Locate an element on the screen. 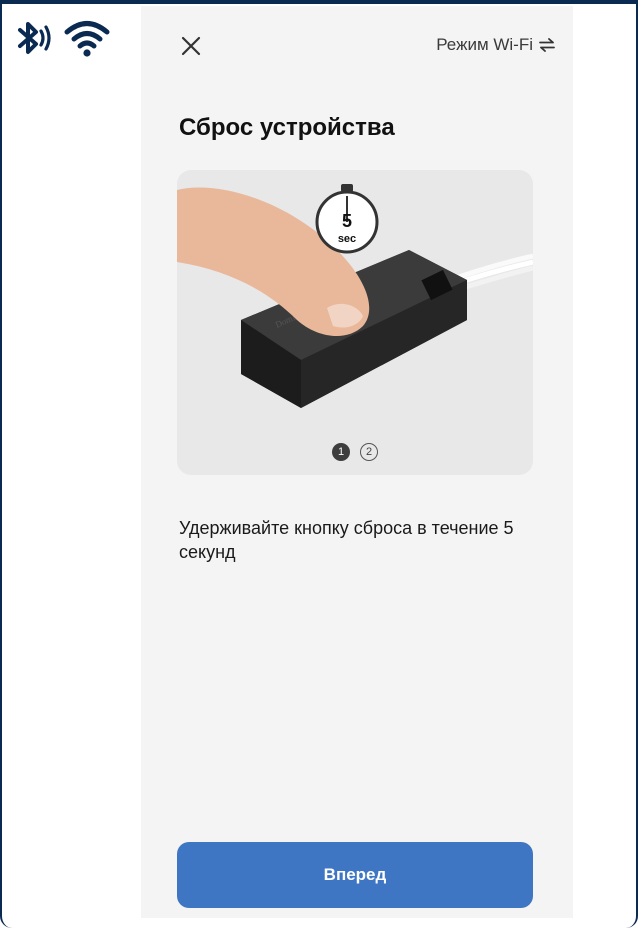 The height and width of the screenshot is (928, 638). device-reset-image: DomRus 5 sec is located at coordinates (355, 296).